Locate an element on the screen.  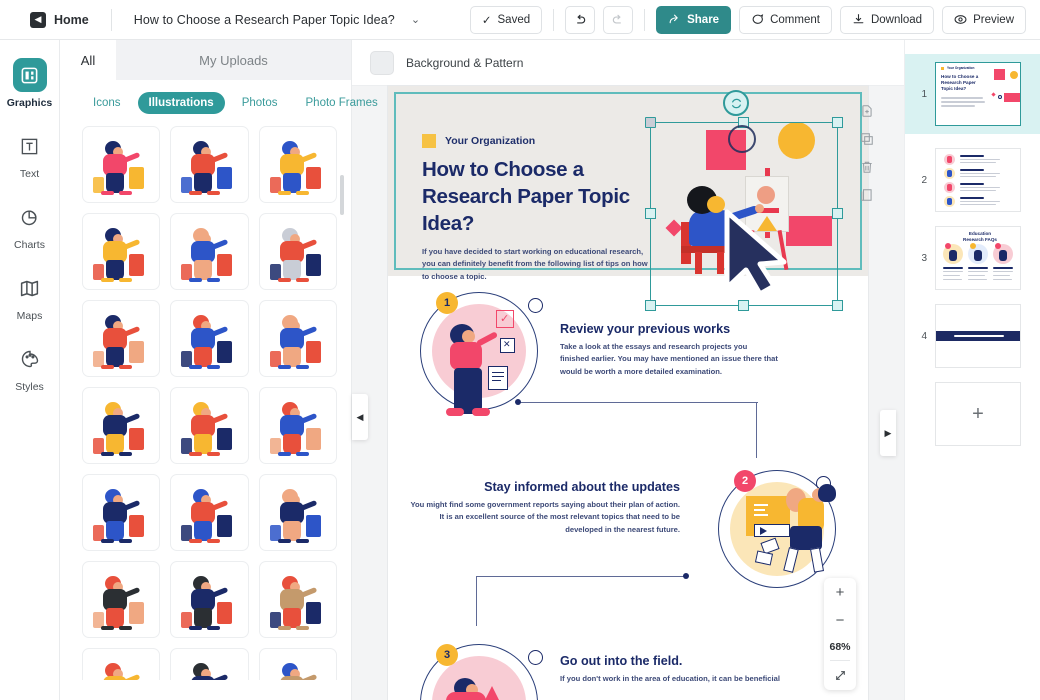
resize-handle-bottom-right is located at coordinates (837, 305).